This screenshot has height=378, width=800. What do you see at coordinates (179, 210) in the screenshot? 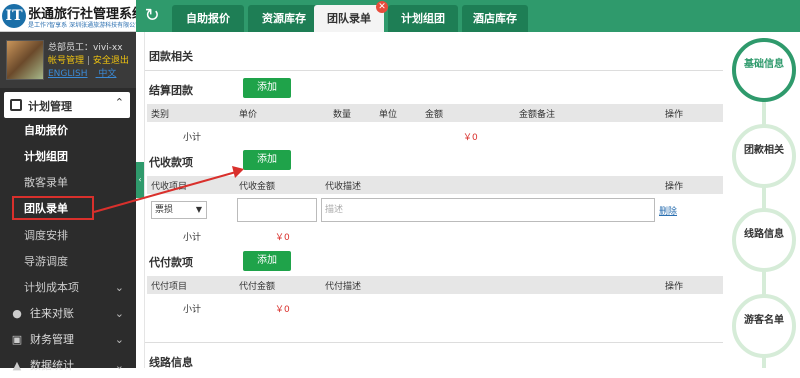
I see `collect-item-select: 票损 ▼` at bounding box center [179, 210].